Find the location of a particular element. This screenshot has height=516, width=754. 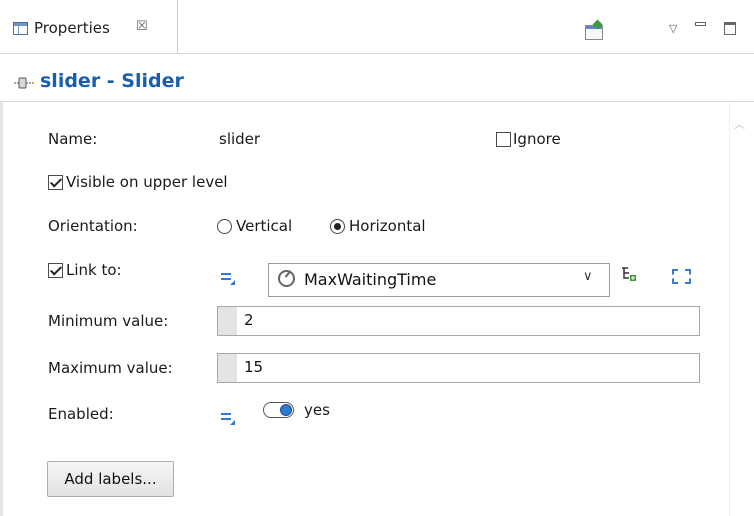

radio-vertical-label: Vertical is located at coordinates (264, 226).